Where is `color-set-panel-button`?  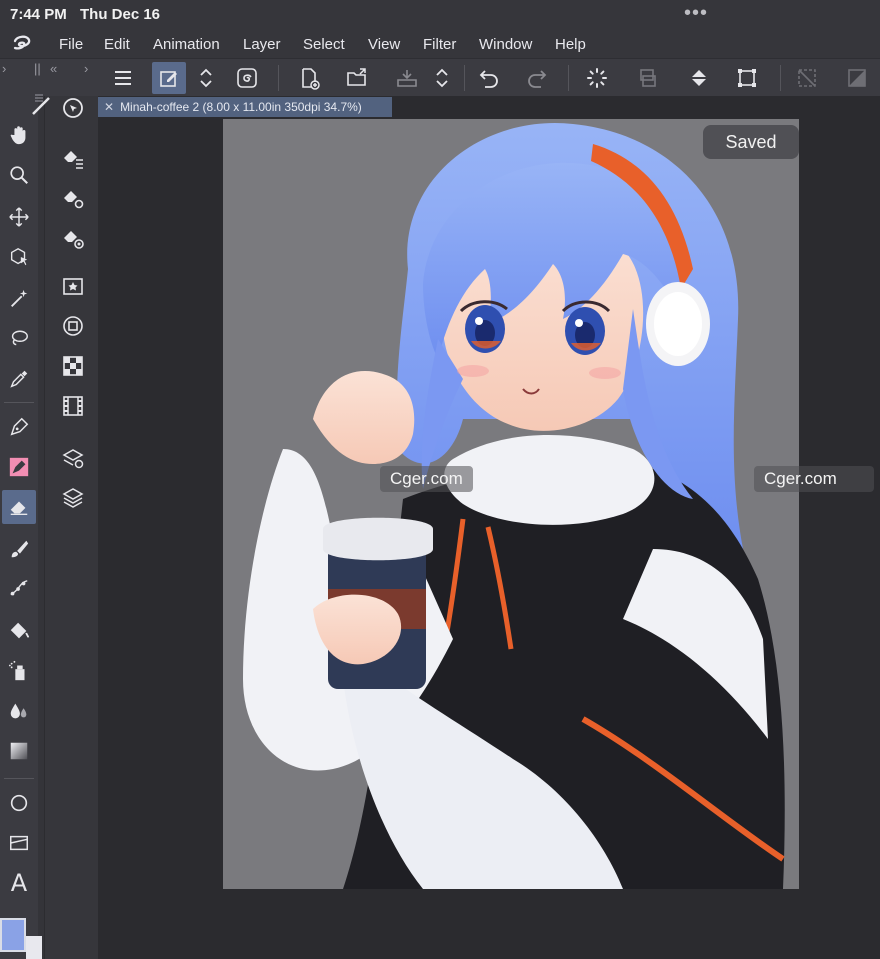
color-set-panel-button is located at coordinates (73, 366).